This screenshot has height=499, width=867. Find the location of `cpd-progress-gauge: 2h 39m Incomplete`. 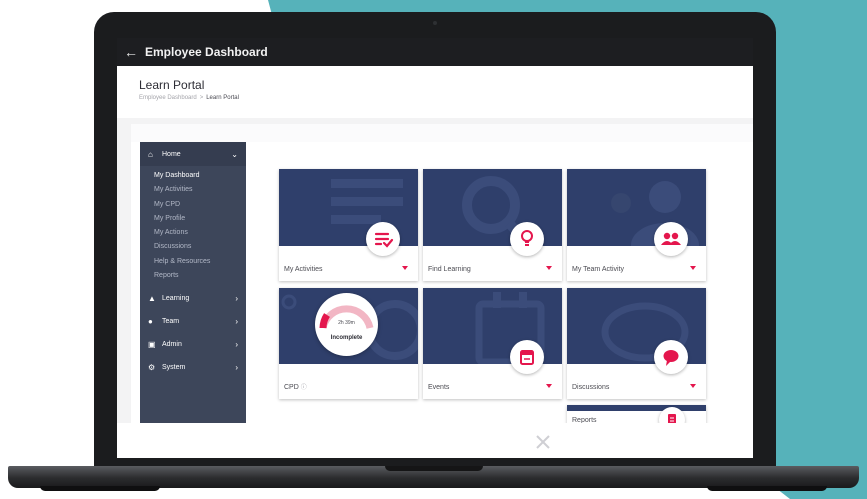

cpd-progress-gauge: 2h 39m Incomplete is located at coordinates (346, 324).